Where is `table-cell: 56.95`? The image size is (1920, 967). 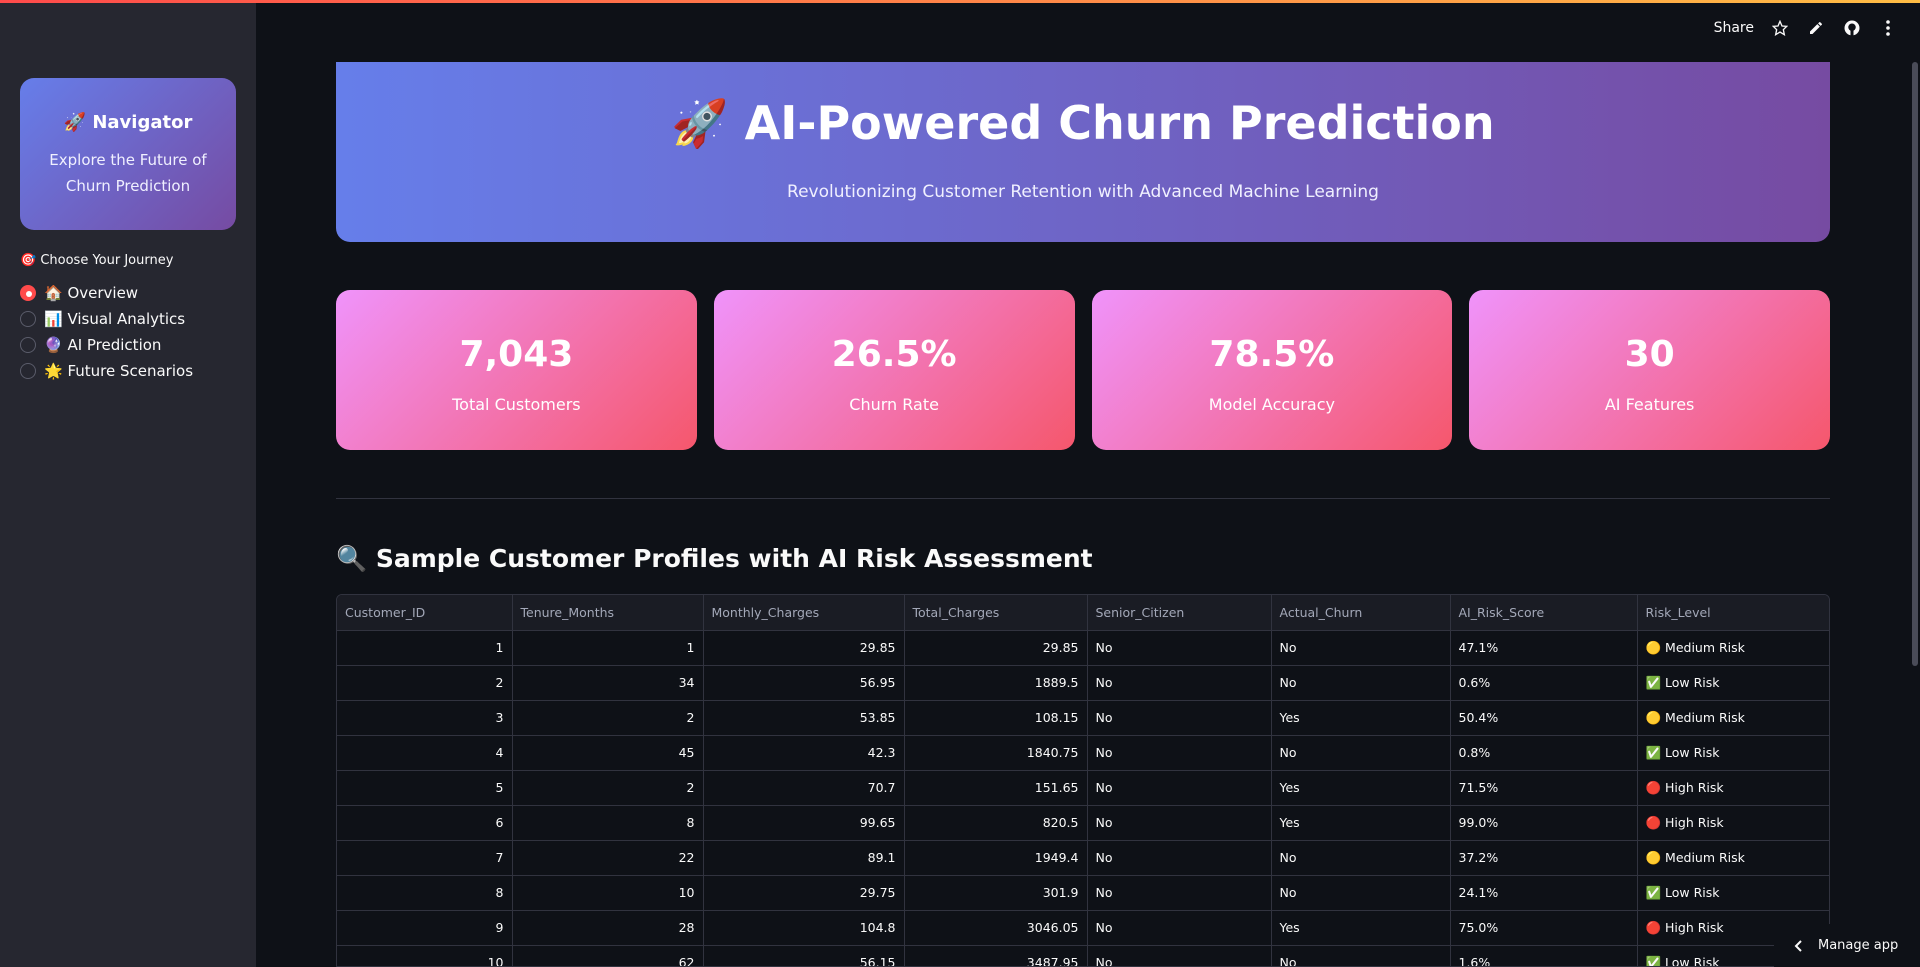 table-cell: 56.95 is located at coordinates (804, 683).